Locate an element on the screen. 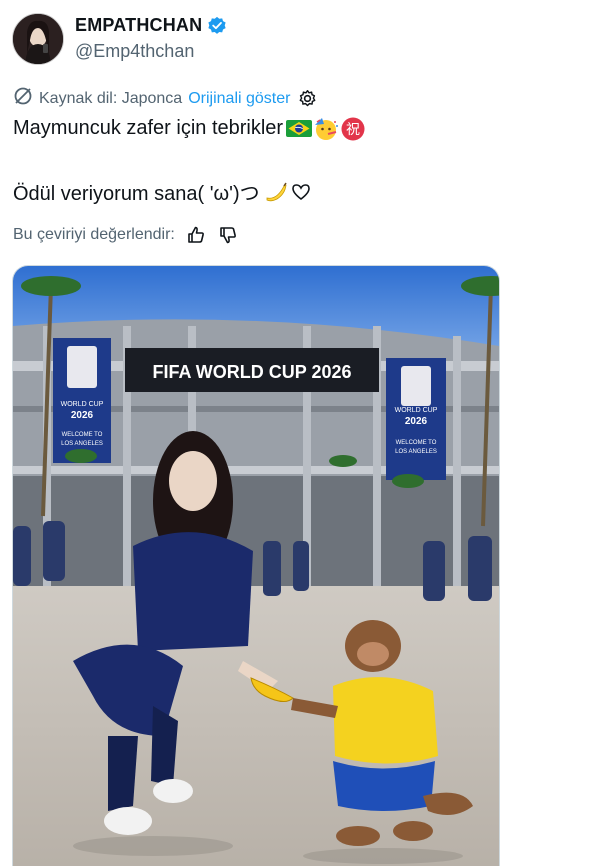 The height and width of the screenshot is (866, 600). display-name: EMPATHCHAN is located at coordinates (151, 25).